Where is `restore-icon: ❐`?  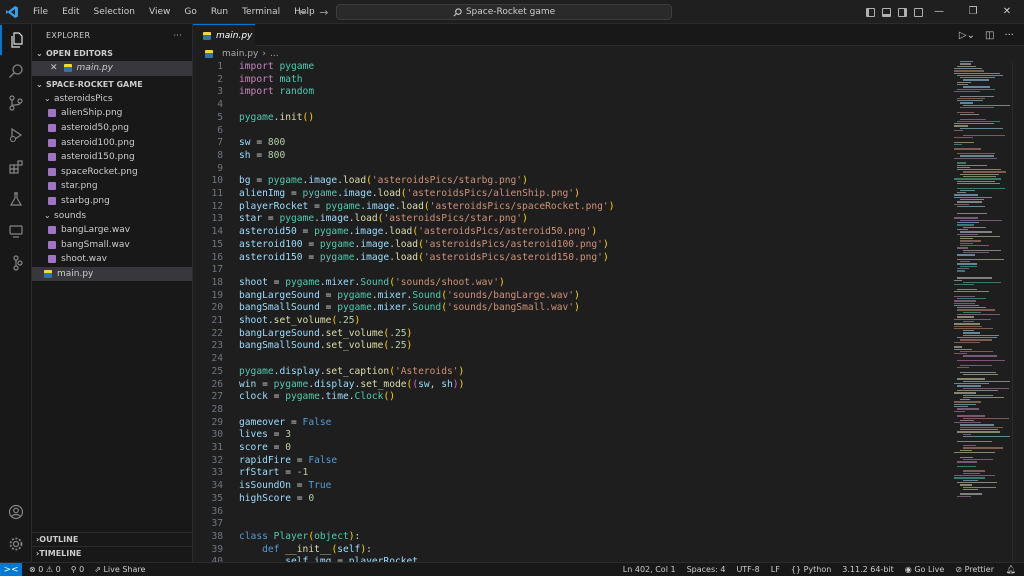
restore-icon: ❐ is located at coordinates (973, 12).